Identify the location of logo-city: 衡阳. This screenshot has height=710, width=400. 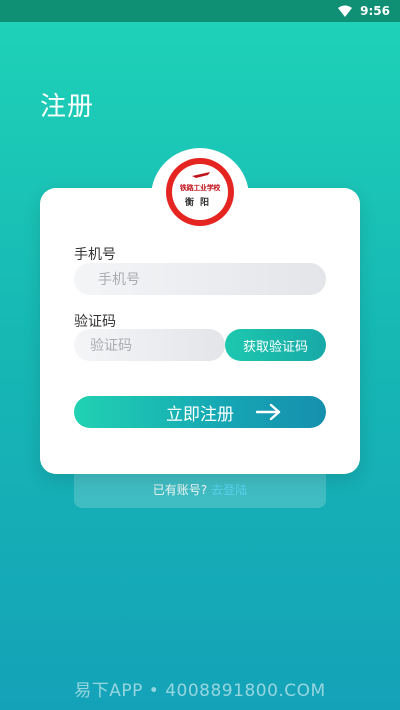
(199, 202).